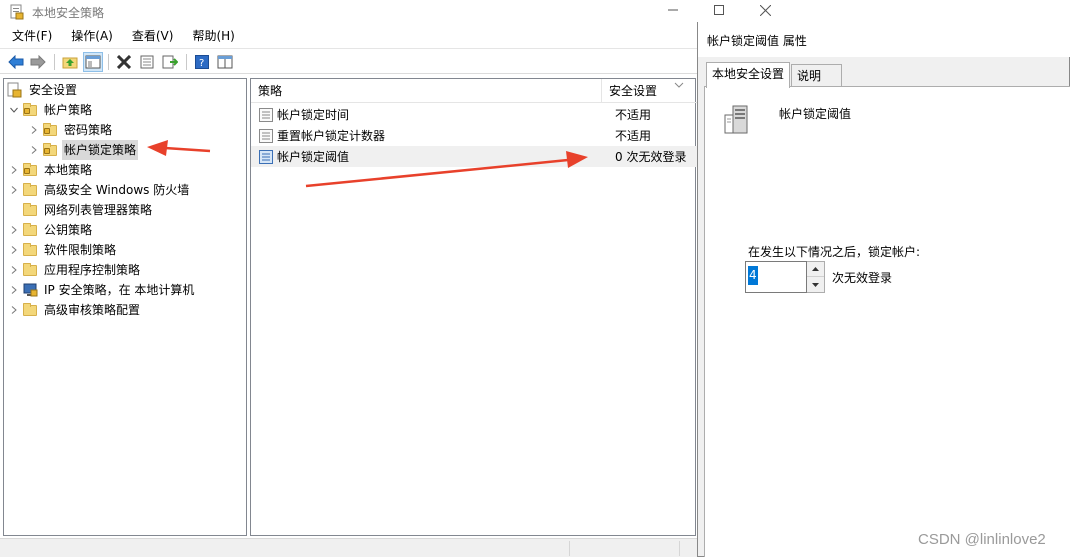 This screenshot has width=1070, height=557. What do you see at coordinates (68, 13) in the screenshot?
I see `window-title: 本地安全策略` at bounding box center [68, 13].